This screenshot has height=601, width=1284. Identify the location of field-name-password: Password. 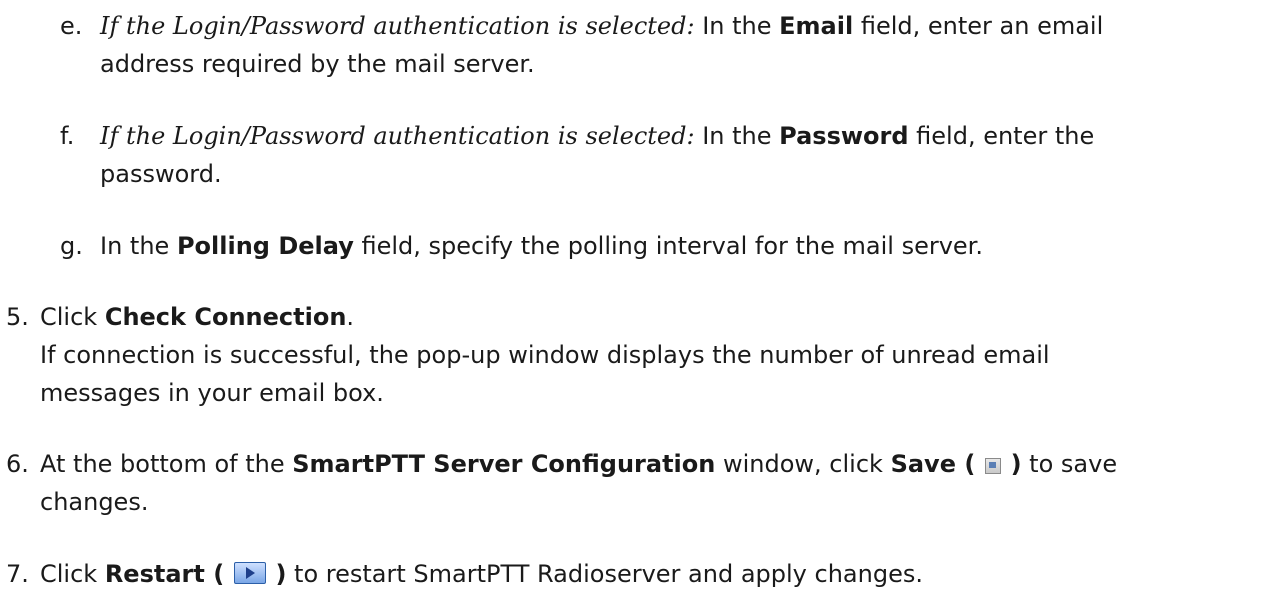
(844, 136).